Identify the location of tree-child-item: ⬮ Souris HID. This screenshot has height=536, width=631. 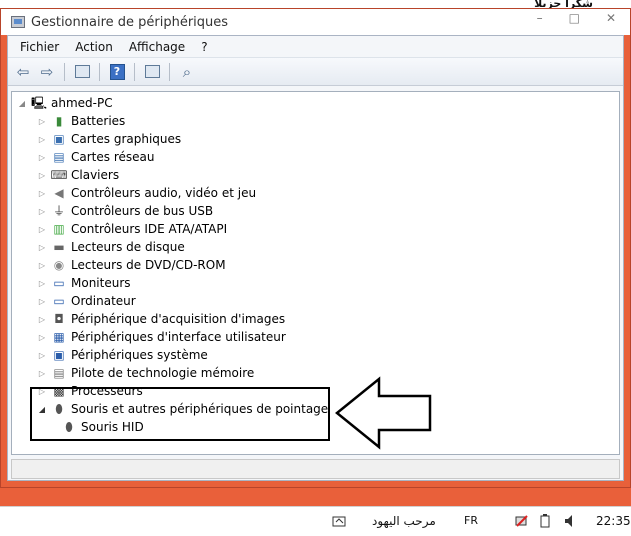
(102, 427).